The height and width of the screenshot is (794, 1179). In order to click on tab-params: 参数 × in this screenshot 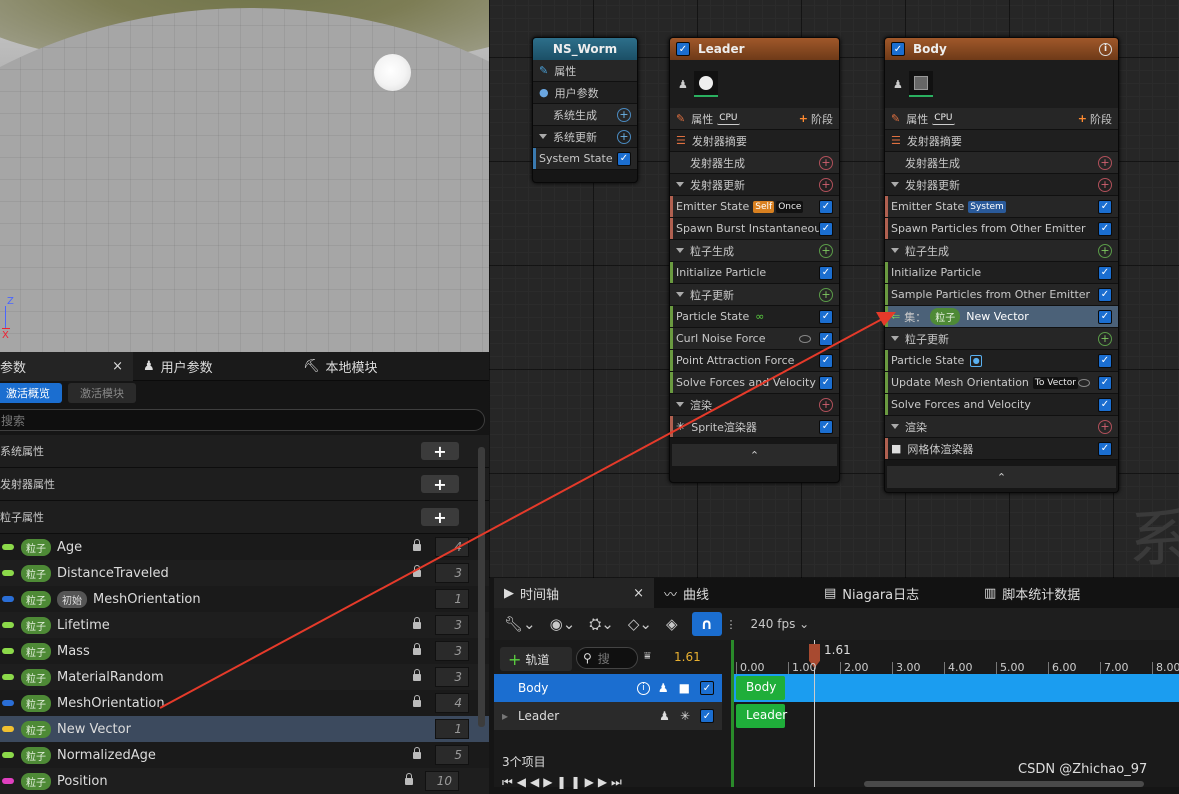, I will do `click(66, 366)`.